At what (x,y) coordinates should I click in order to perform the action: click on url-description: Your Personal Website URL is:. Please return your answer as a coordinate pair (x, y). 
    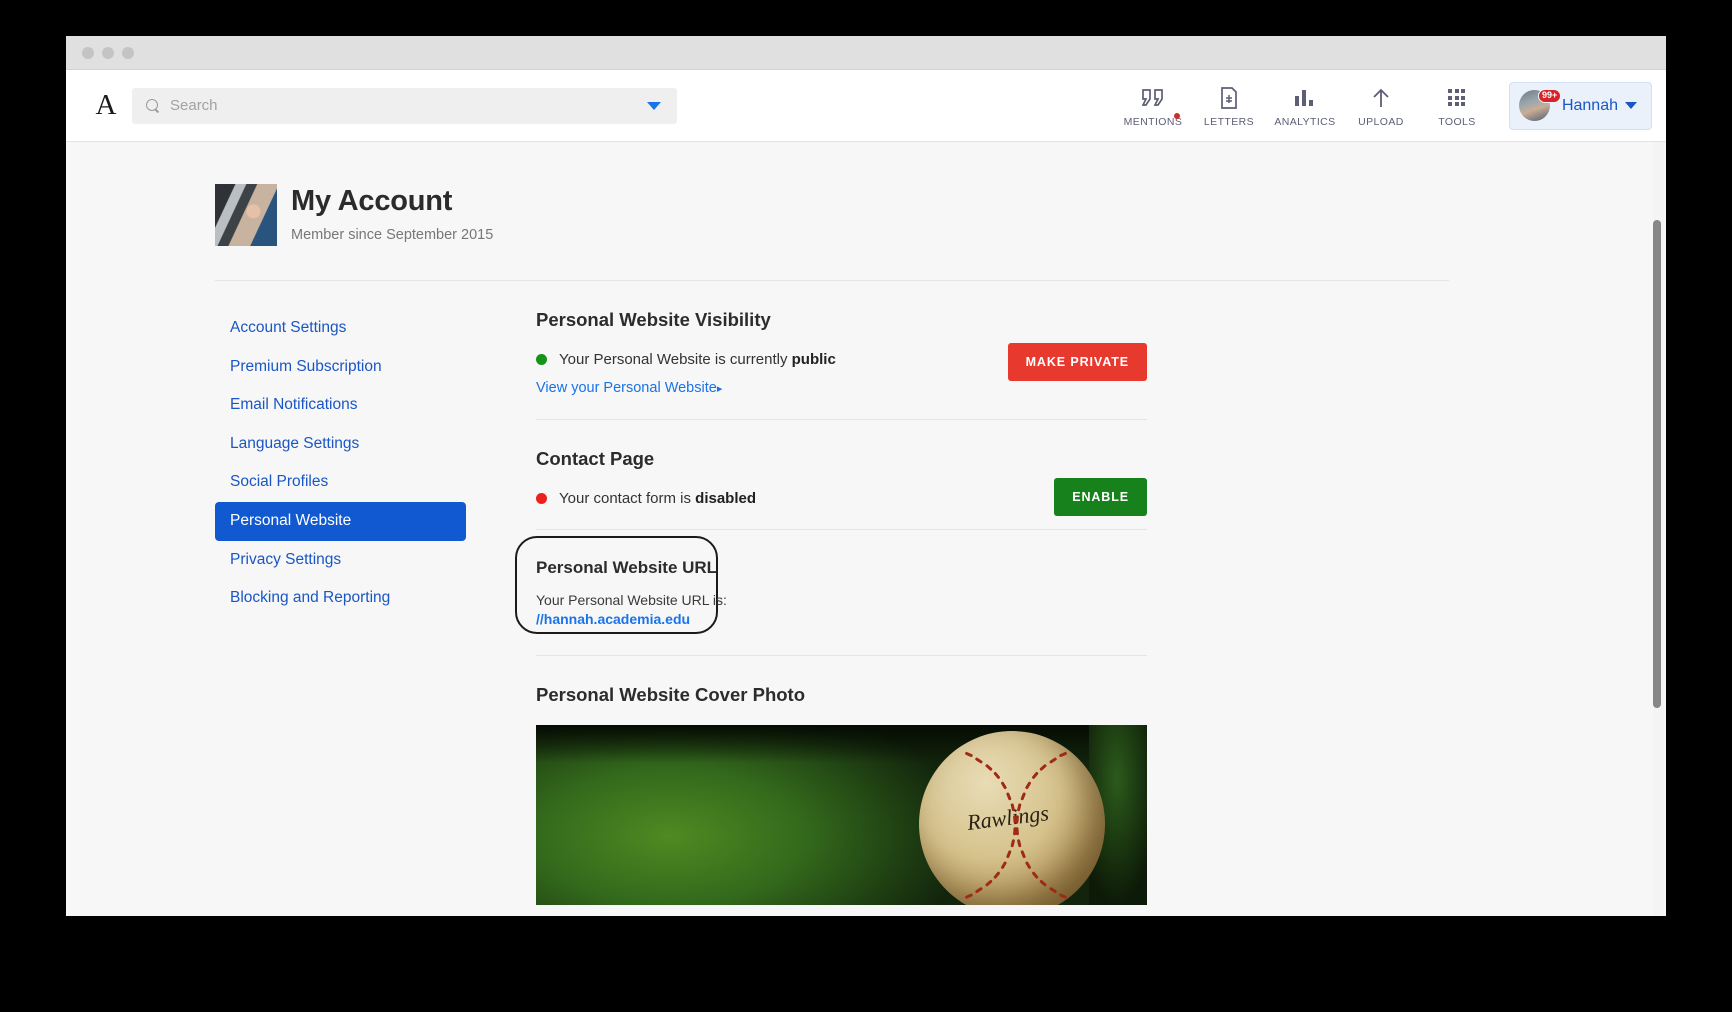
    Looking at the image, I should click on (631, 600).